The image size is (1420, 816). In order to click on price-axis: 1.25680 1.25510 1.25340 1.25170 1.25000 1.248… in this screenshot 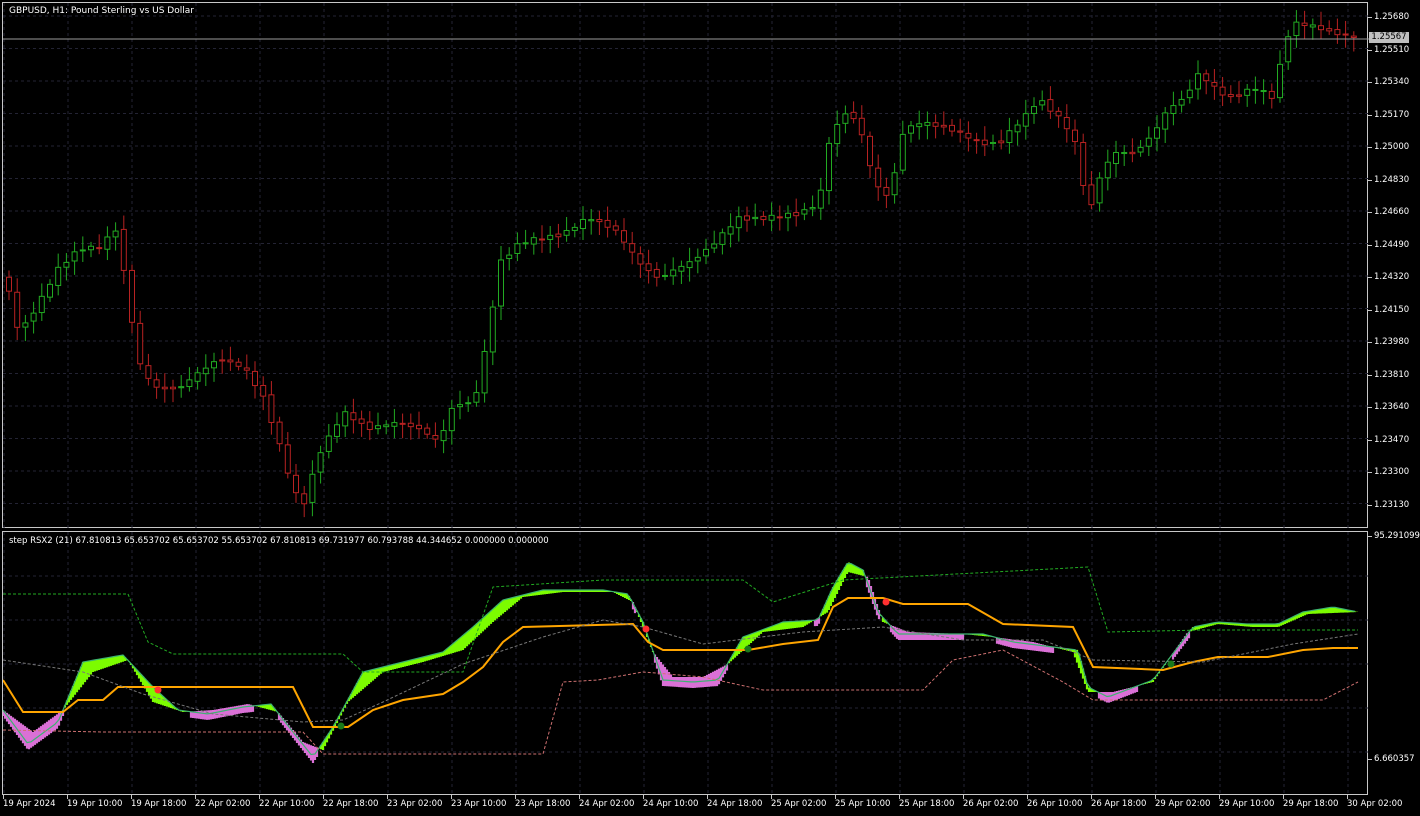, I will do `click(1393, 265)`.